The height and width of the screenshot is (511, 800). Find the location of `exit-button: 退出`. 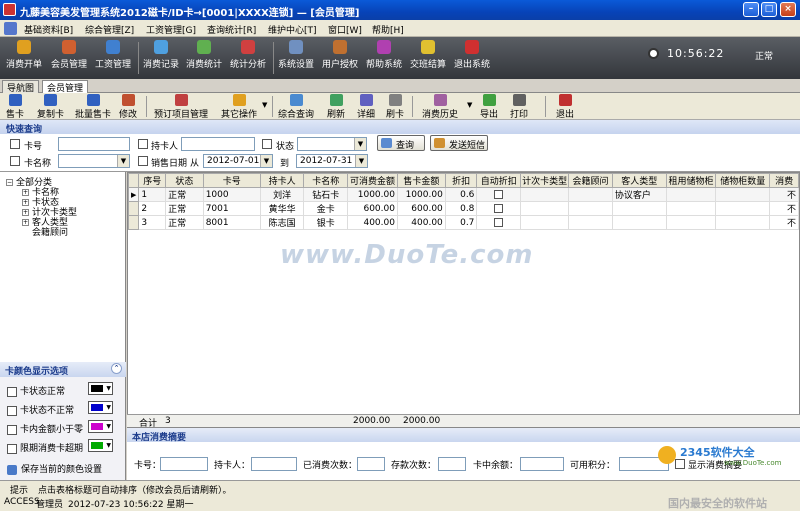

exit-button: 退出 is located at coordinates (565, 107).